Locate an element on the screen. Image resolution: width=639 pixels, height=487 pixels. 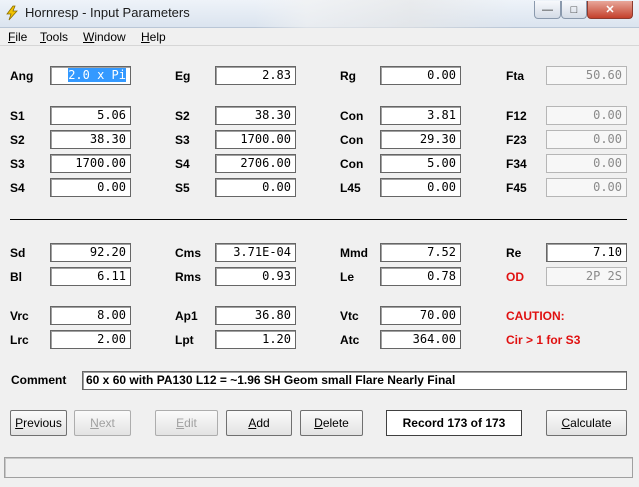
bl-label: Bl is located at coordinates (16, 277).